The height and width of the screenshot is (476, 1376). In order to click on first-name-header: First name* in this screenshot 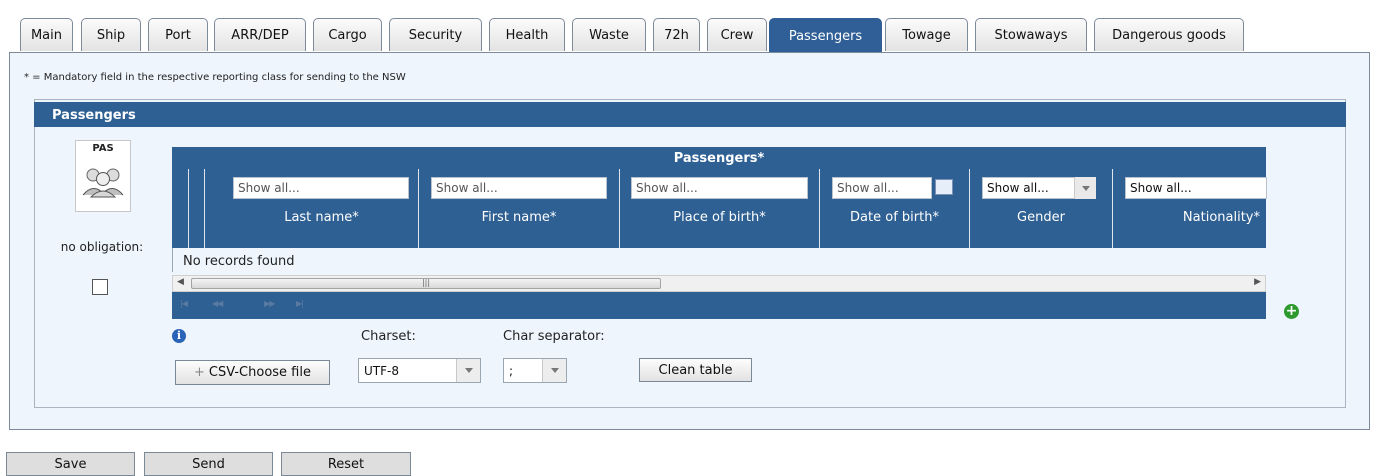, I will do `click(519, 217)`.